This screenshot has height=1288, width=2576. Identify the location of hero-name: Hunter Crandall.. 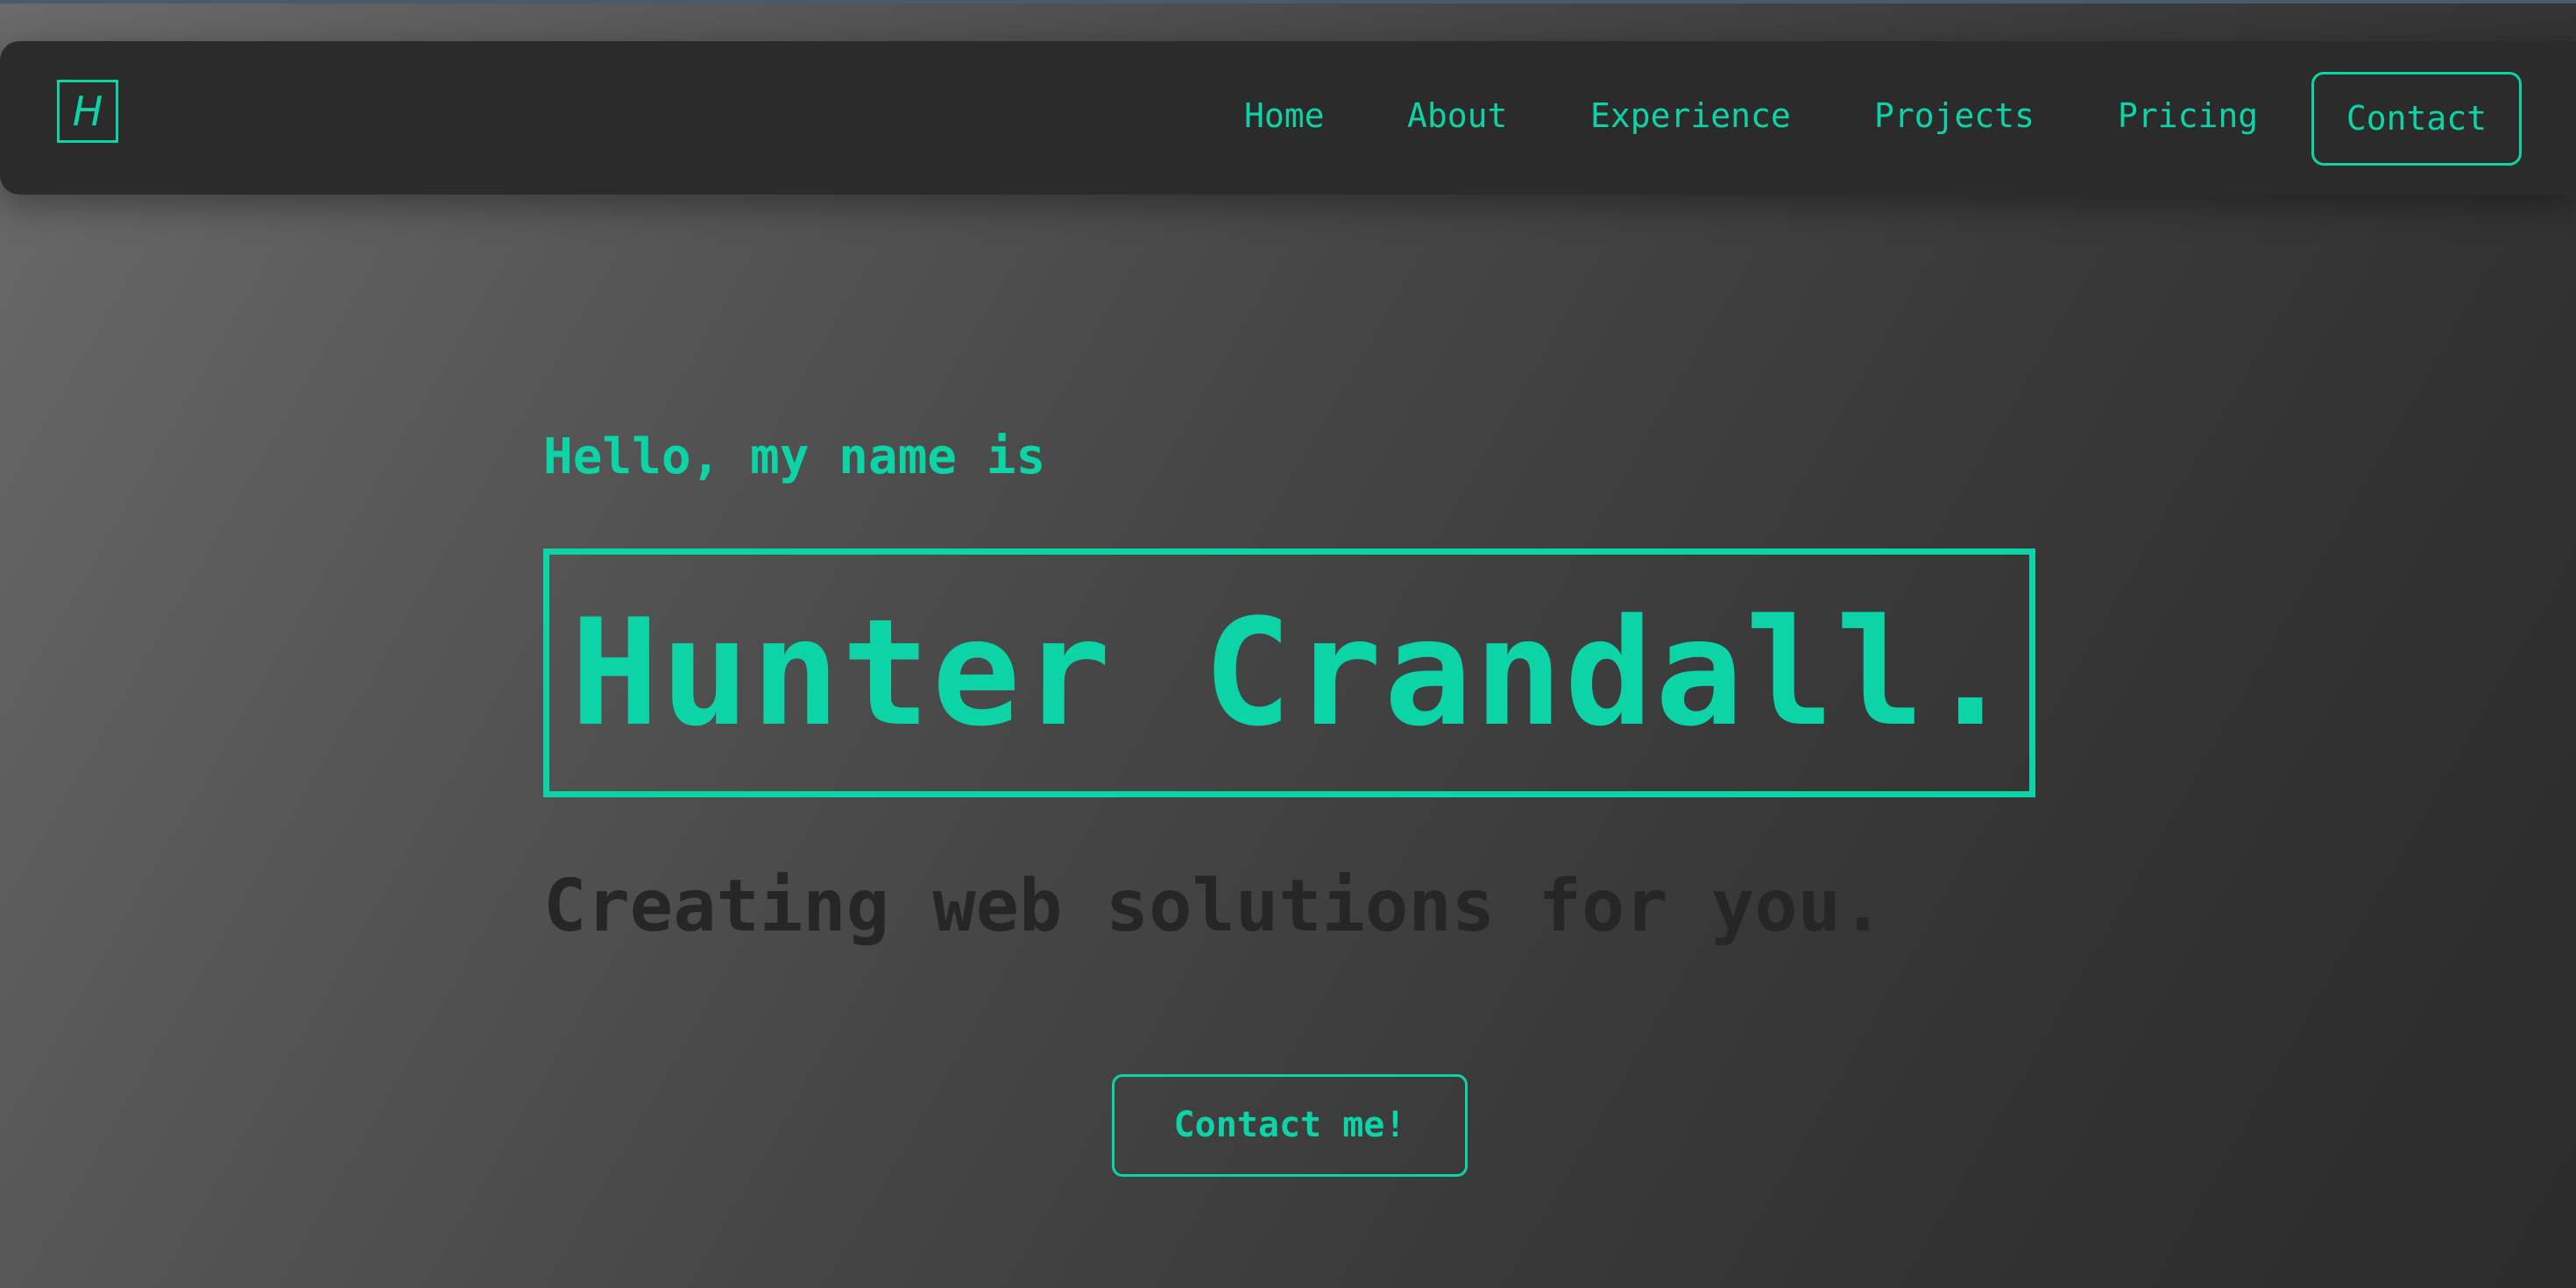
(1293, 673).